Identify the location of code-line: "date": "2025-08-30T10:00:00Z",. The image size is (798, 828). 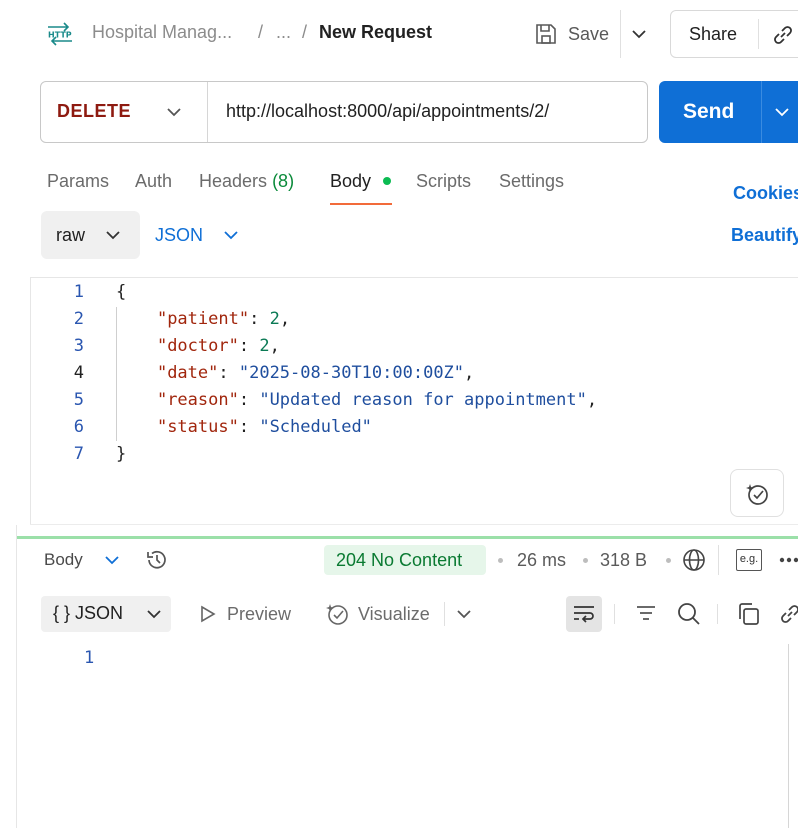
(295, 373).